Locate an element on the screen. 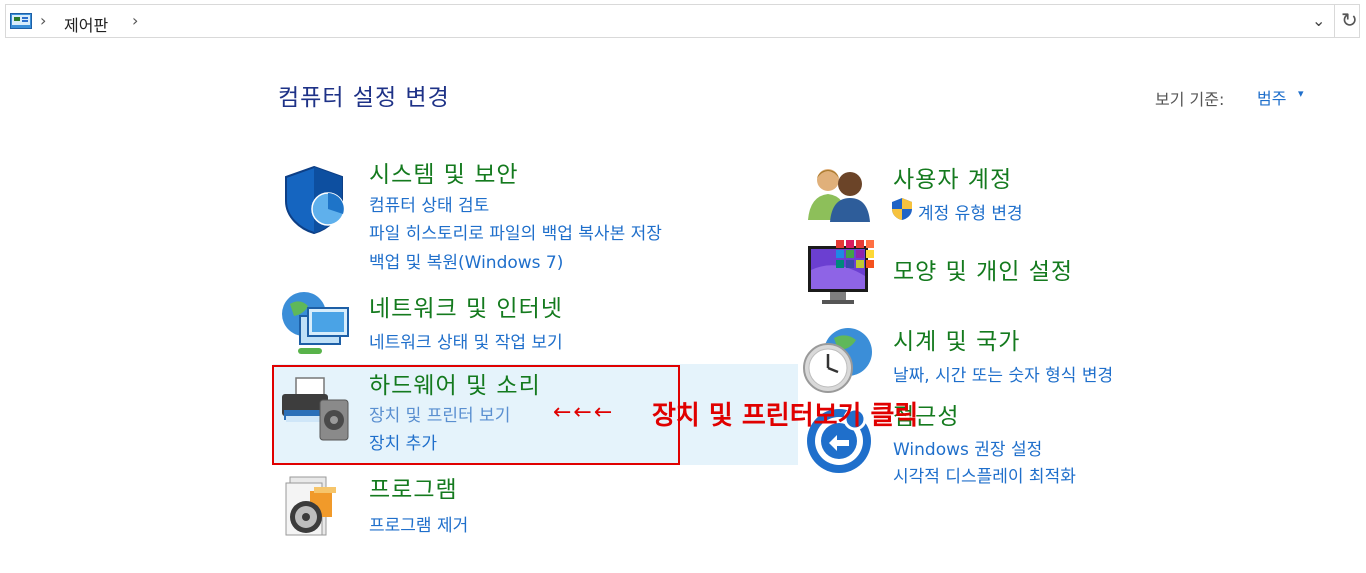  personalization-monitor-icon is located at coordinates (841, 274).